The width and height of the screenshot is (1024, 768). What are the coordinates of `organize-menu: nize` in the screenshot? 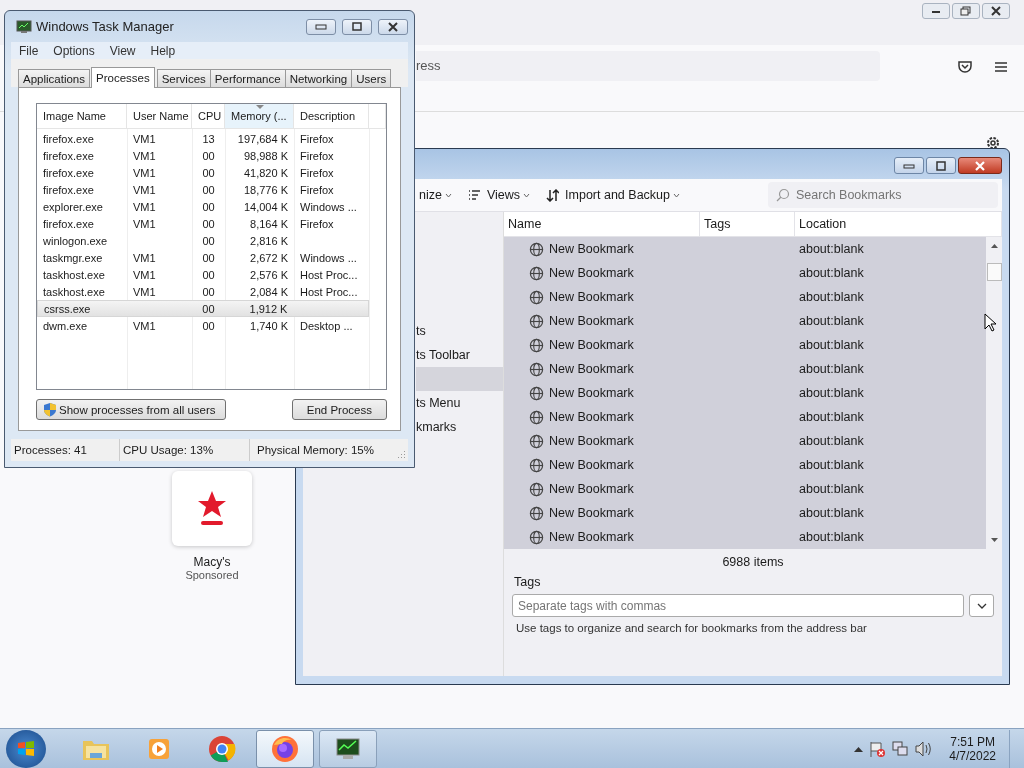 It's located at (435, 195).